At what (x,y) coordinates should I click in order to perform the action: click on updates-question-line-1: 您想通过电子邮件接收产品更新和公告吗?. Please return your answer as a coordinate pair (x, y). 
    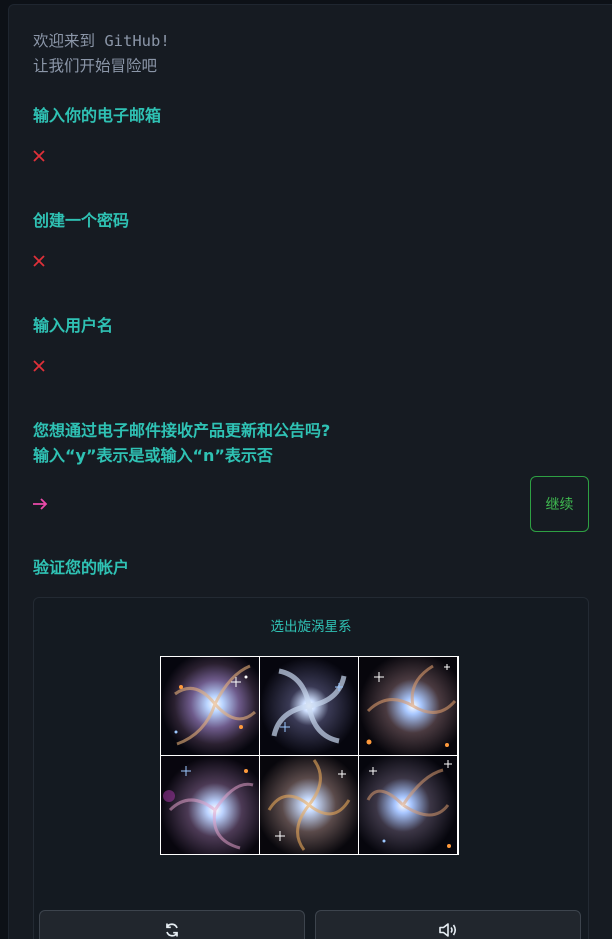
    Looking at the image, I should click on (182, 430).